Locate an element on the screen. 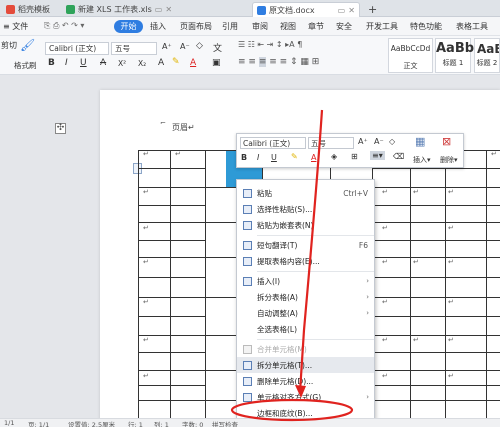 This screenshot has width=500, height=427. status-line: 行: 1 is located at coordinates (135, 424).